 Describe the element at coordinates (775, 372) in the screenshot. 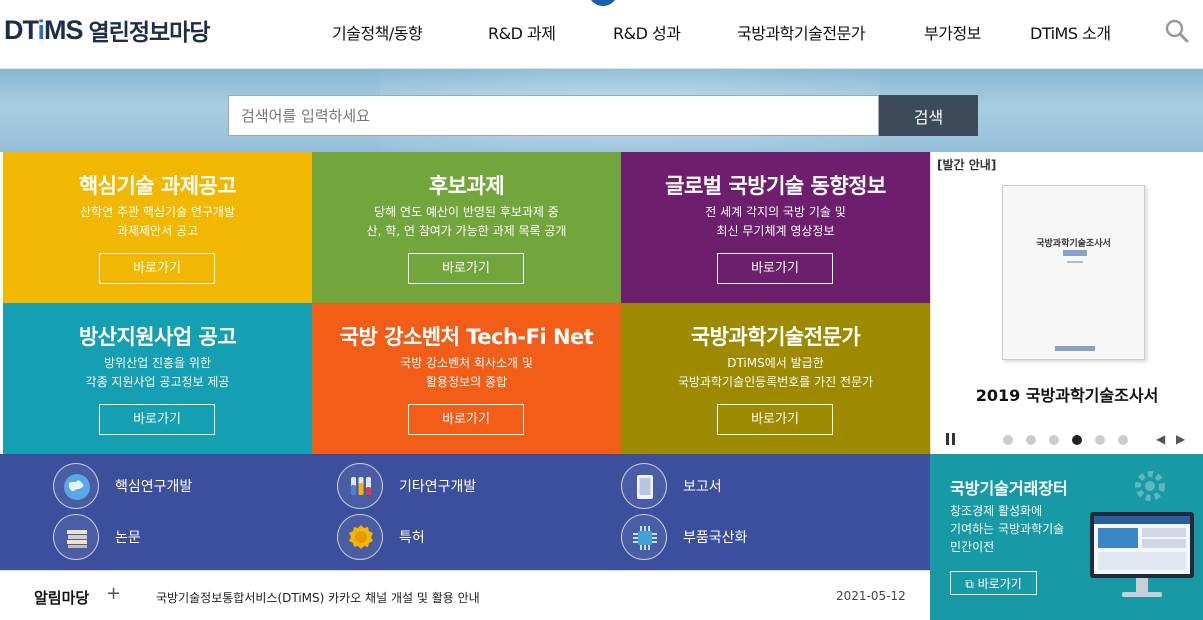

I see `tile-description: DTiMS에서 발급한 국방과학기술인등록번호를 가진 전문가` at that location.